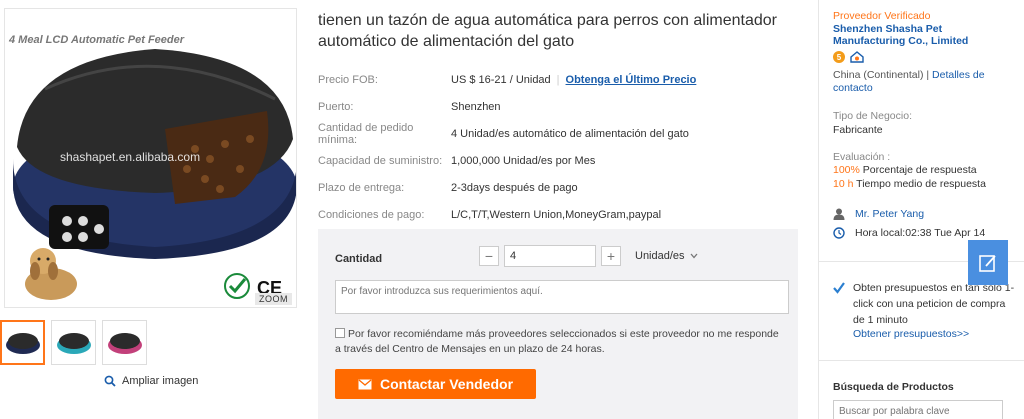  What do you see at coordinates (611, 256) in the screenshot?
I see `increment-button: +` at bounding box center [611, 256].